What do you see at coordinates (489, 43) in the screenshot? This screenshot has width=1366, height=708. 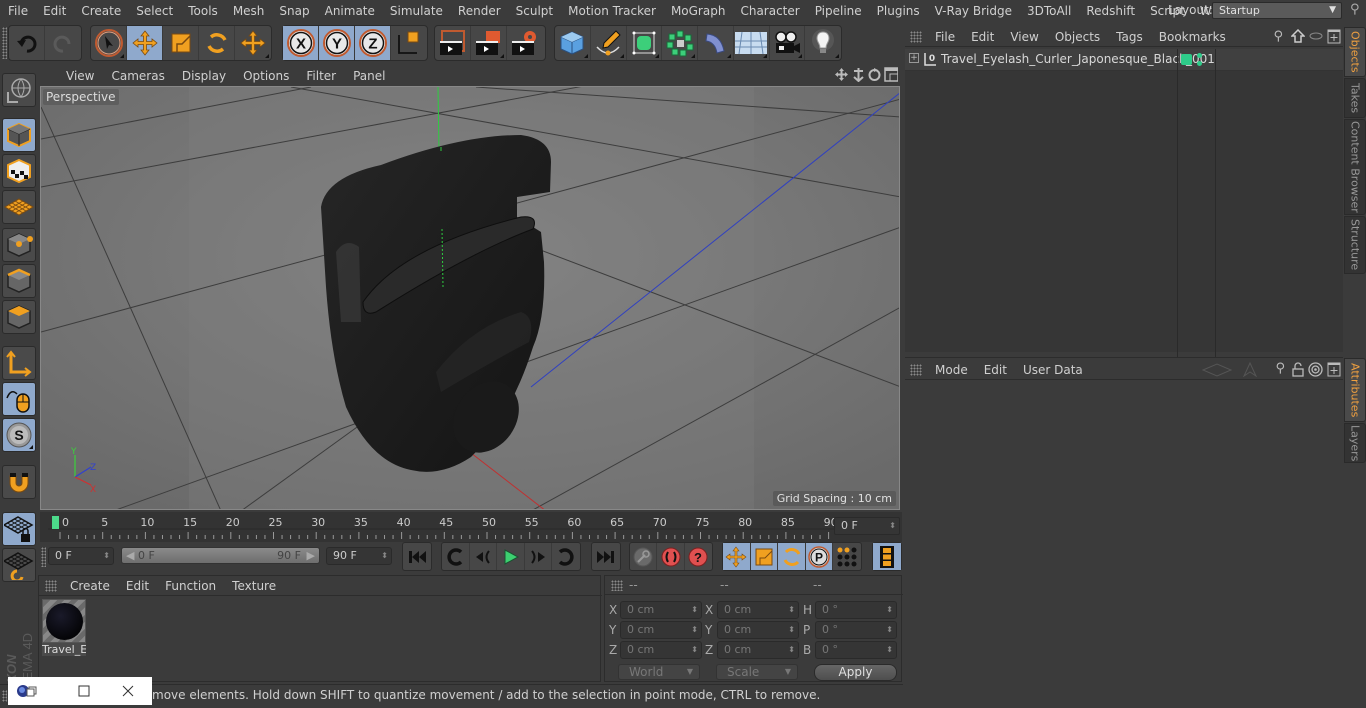 I see `render-picture-viewer-button` at bounding box center [489, 43].